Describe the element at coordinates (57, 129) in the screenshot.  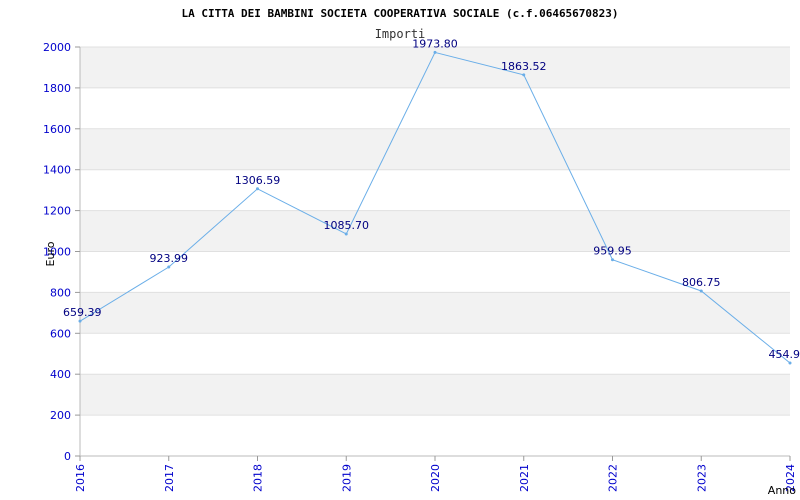
I see `y-tick-label: 1600` at that location.